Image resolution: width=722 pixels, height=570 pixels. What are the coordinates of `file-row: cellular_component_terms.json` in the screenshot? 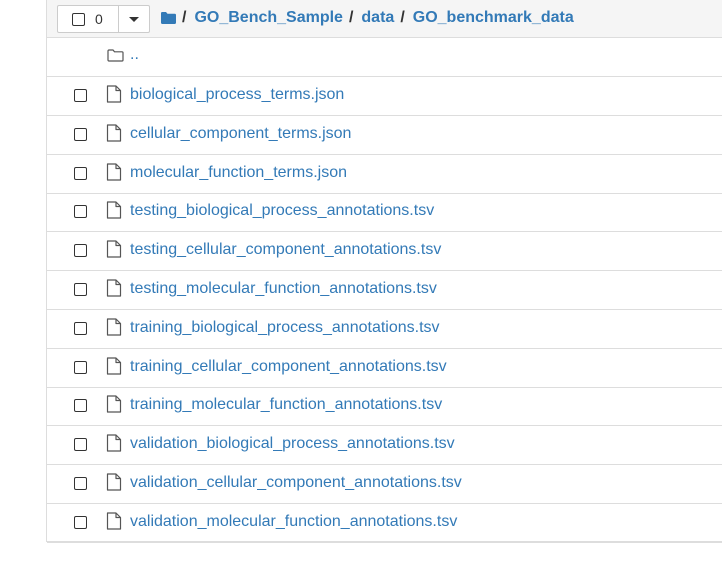 It's located at (384, 135).